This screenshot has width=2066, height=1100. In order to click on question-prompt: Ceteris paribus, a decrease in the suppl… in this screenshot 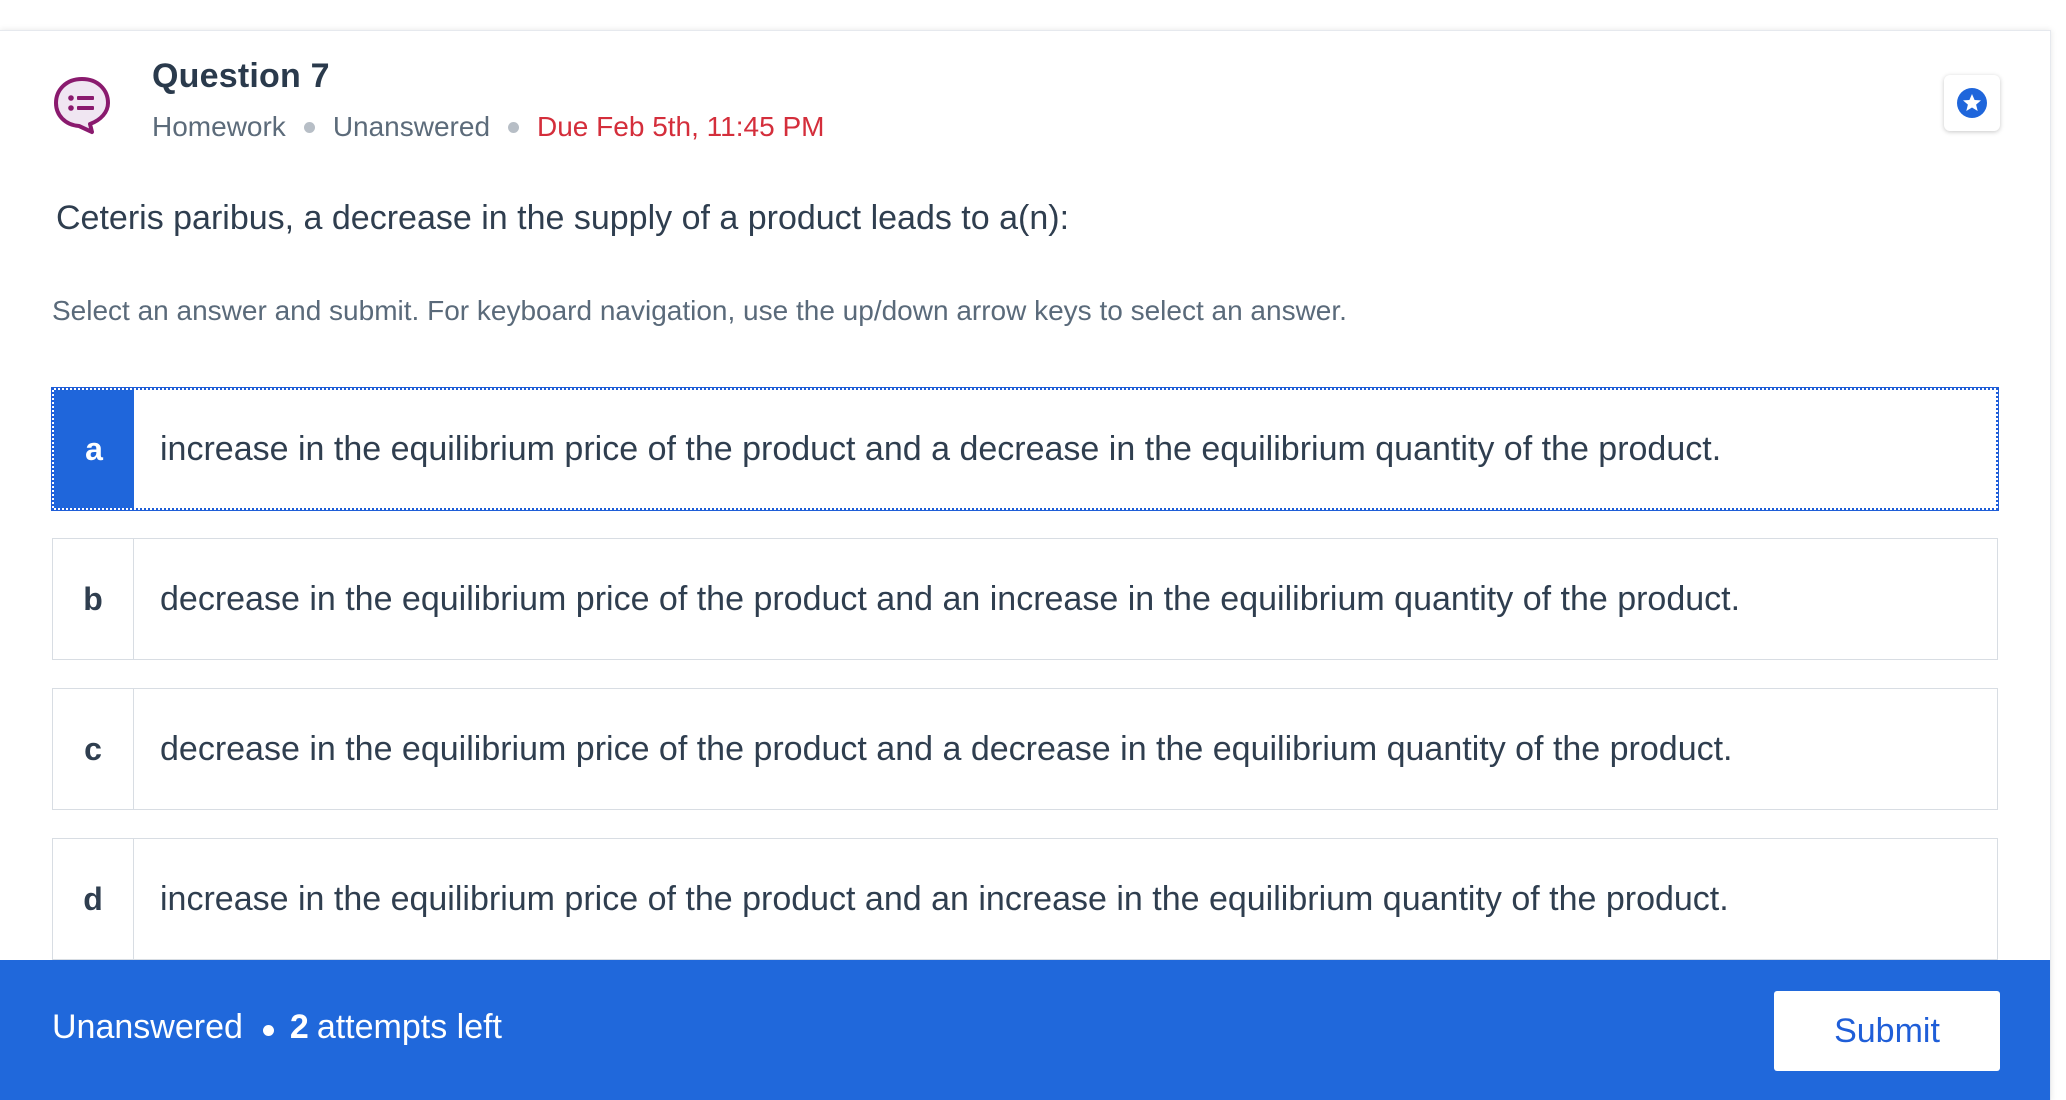, I will do `click(563, 218)`.